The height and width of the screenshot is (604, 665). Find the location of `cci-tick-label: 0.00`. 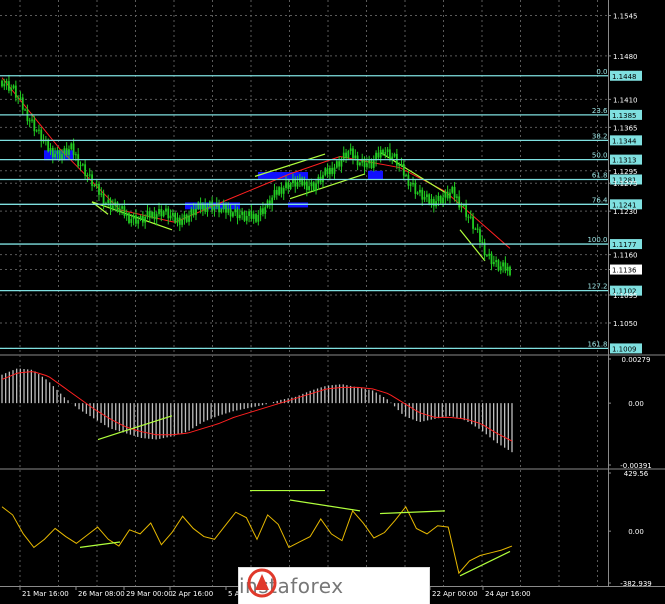

cci-tick-label: 0.00 is located at coordinates (636, 532).